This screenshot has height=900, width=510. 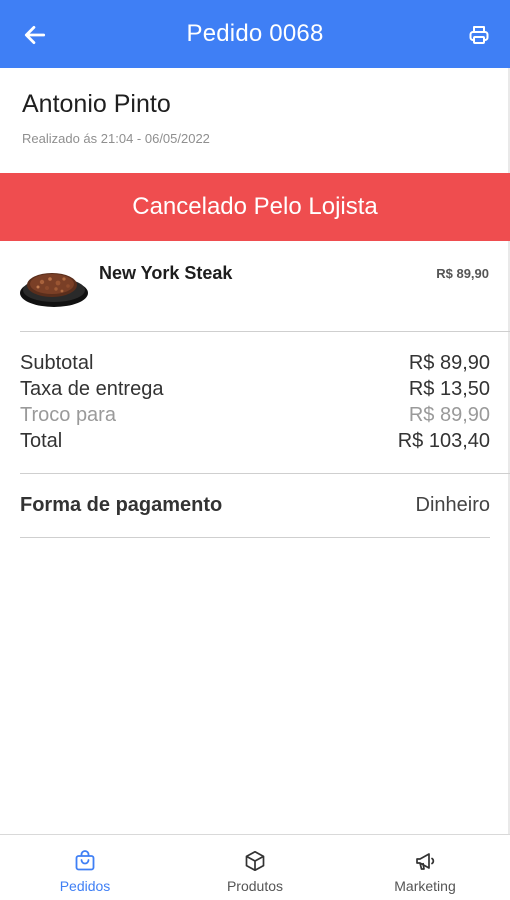 I want to click on subtotal-label: Subtotal, so click(x=57, y=363).